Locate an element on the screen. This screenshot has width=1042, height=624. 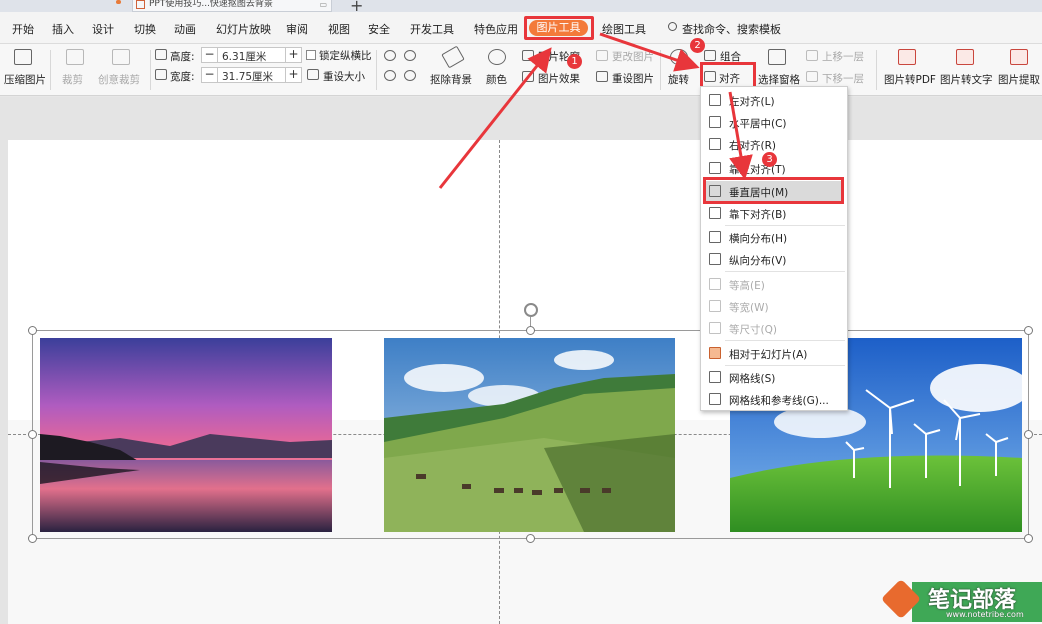
width-value: 31.75厘米 is located at coordinates (247, 76).